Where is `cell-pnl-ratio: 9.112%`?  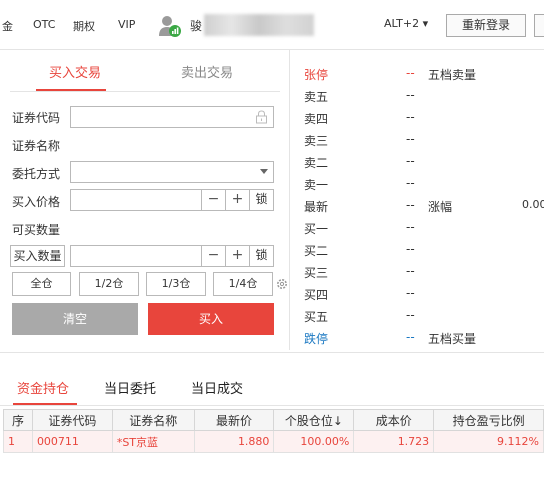 cell-pnl-ratio: 9.112% is located at coordinates (488, 441).